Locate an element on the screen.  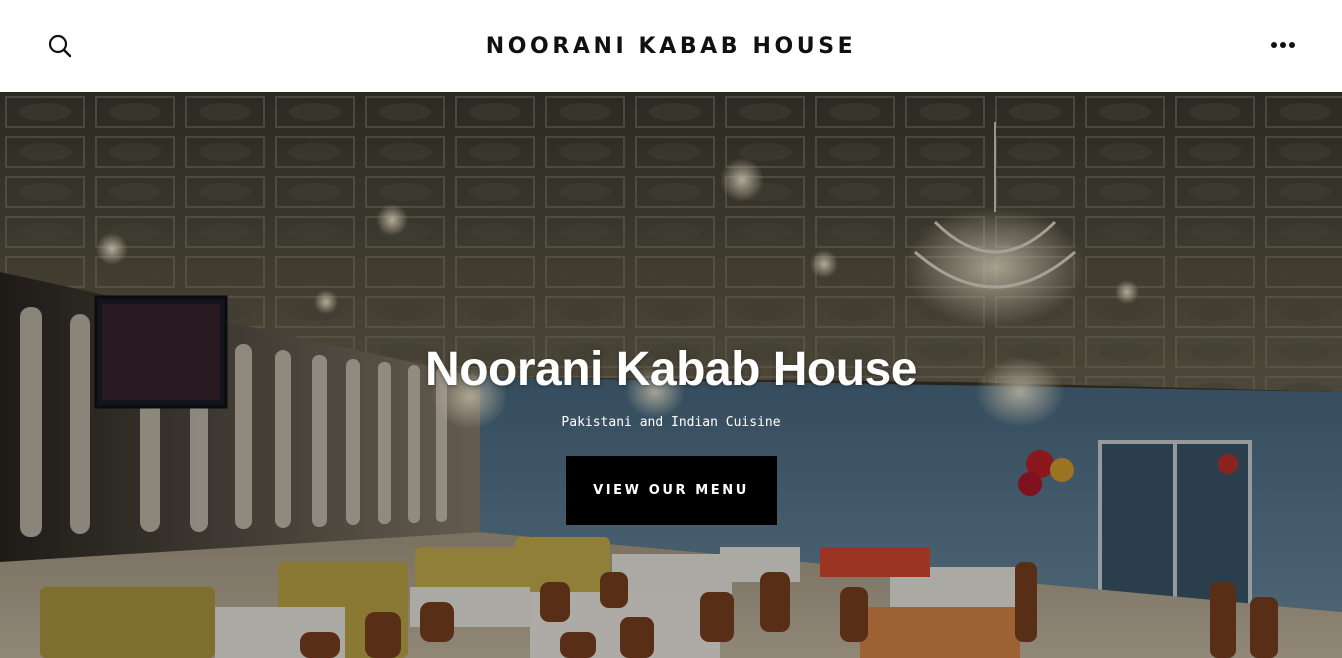
site-header: NOORANI KABAB HOUSE is located at coordinates (671, 46).